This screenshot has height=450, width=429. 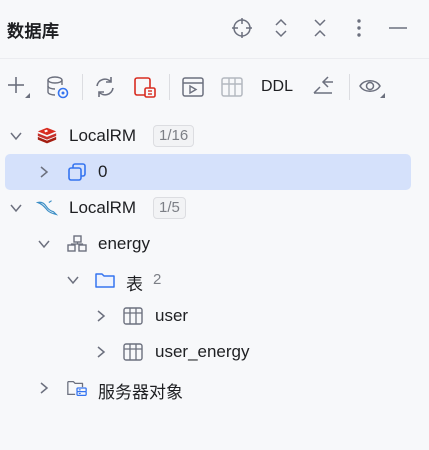 What do you see at coordinates (398, 28) in the screenshot?
I see `minimize-icon` at bounding box center [398, 28].